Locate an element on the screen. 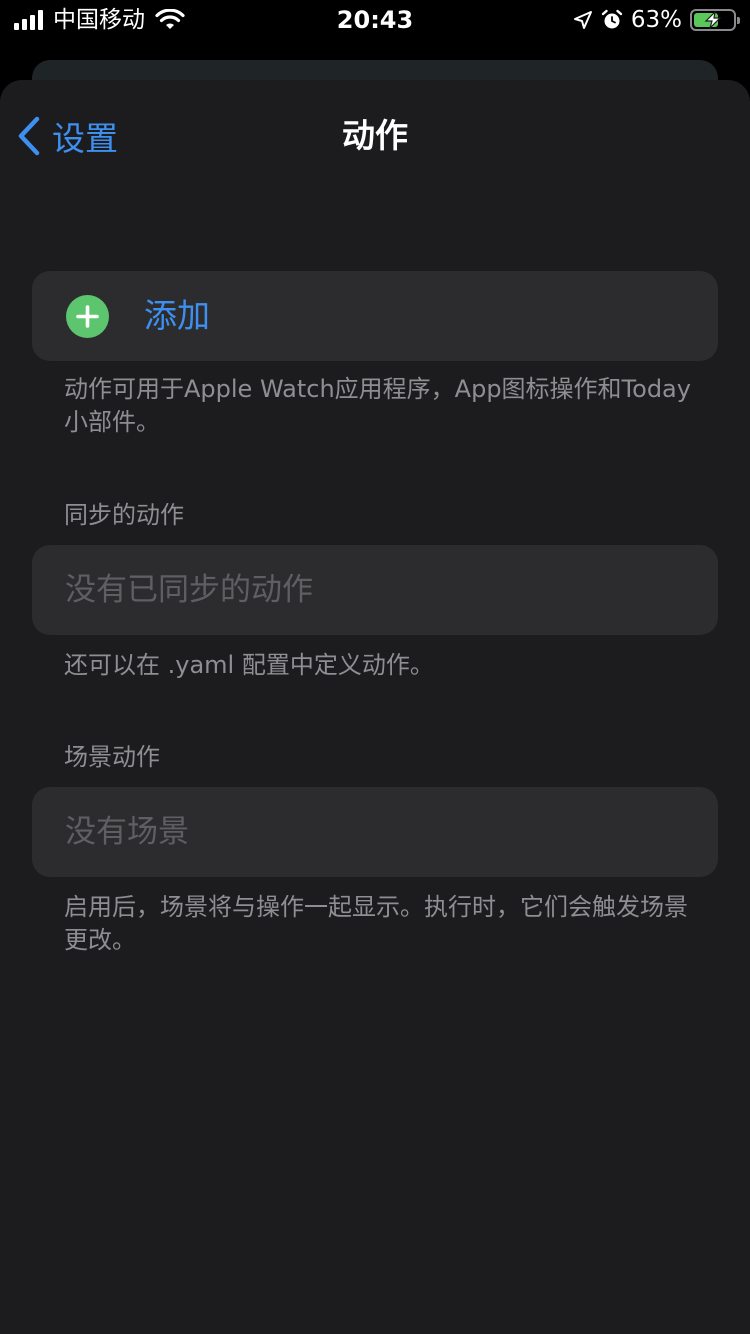 This screenshot has width=750, height=1334. synced-actions-cell: 没有已同步的动作 is located at coordinates (375, 590).